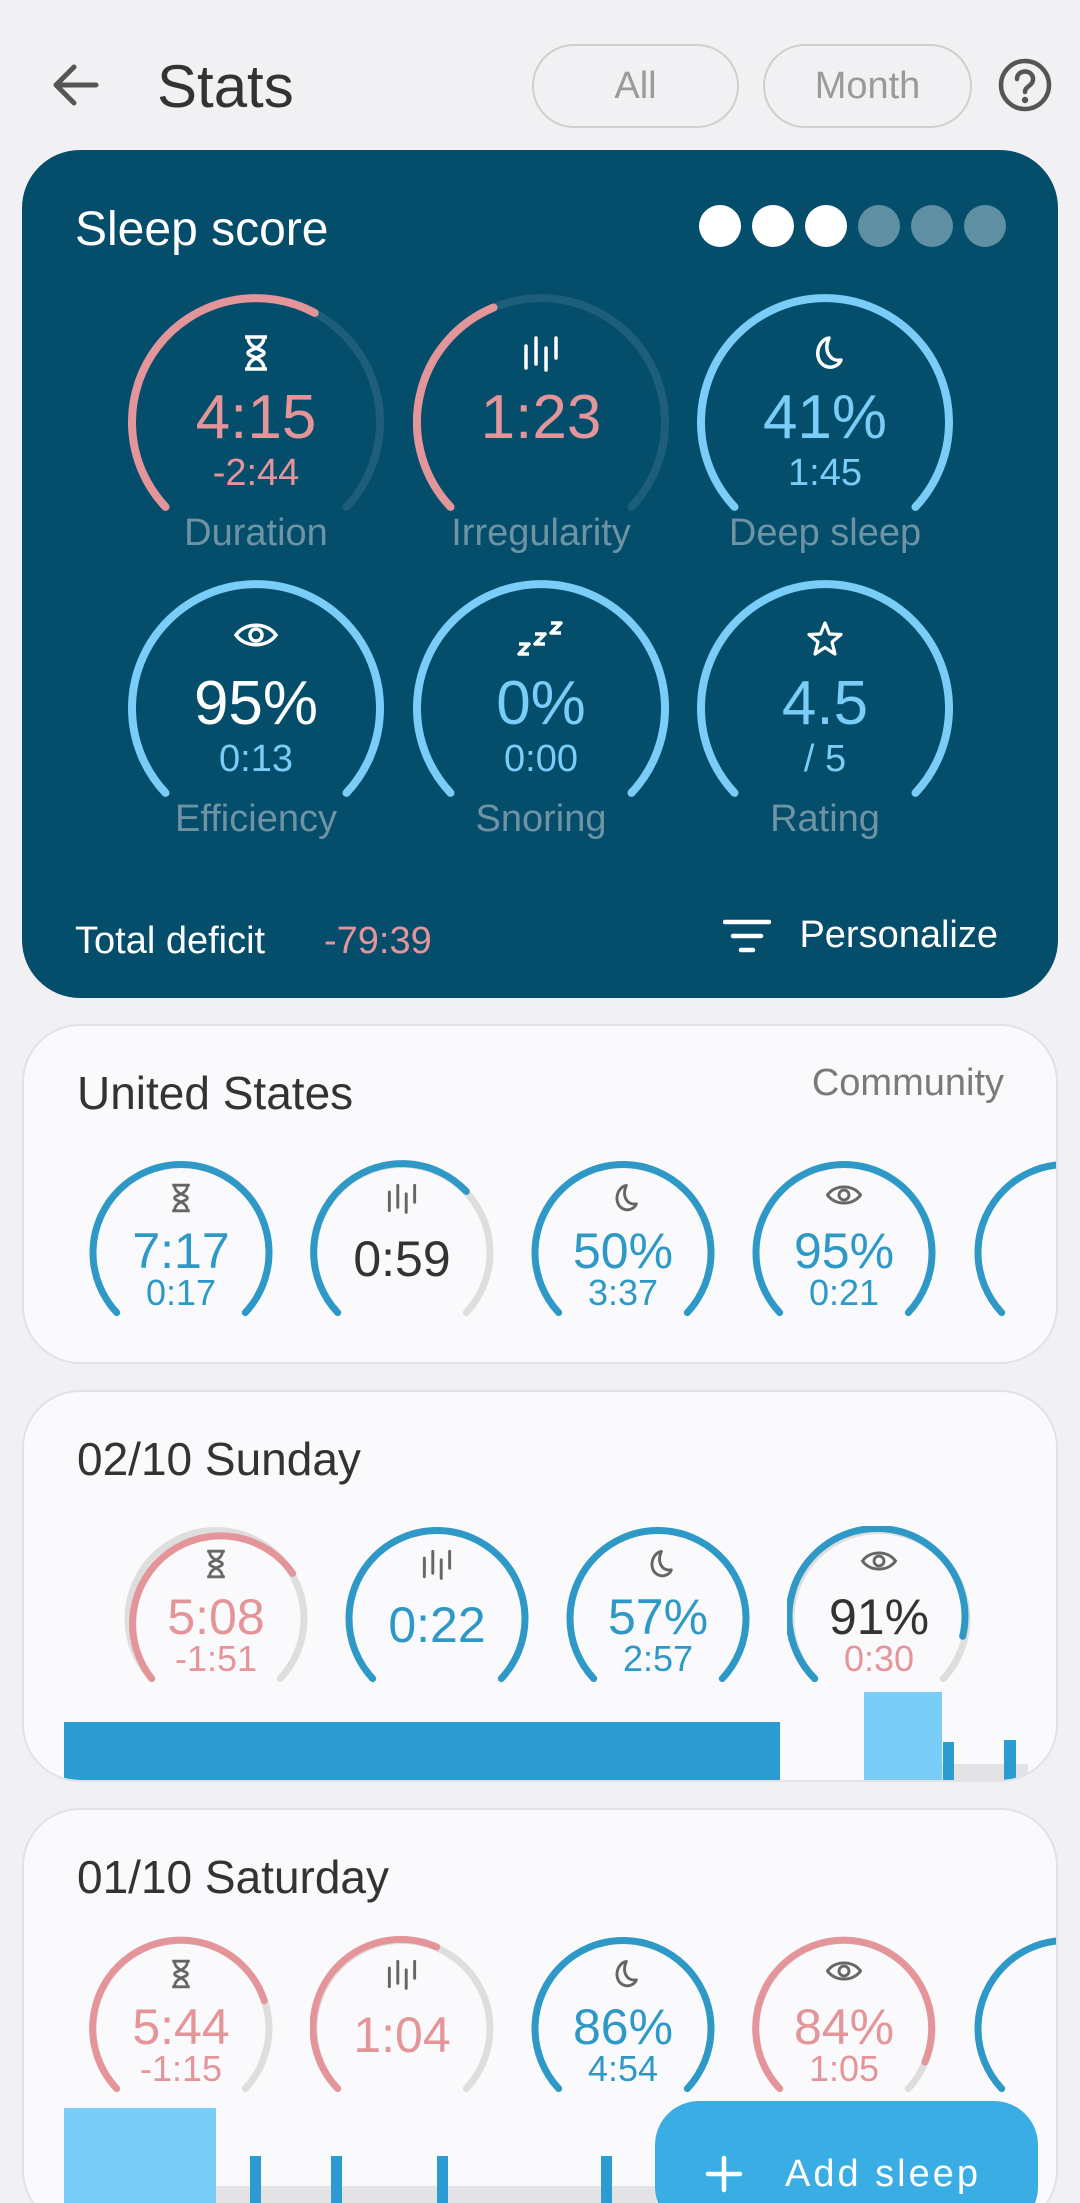 This screenshot has height=2203, width=1080. I want to click on day-title: 02/10 Sunday, so click(219, 1459).